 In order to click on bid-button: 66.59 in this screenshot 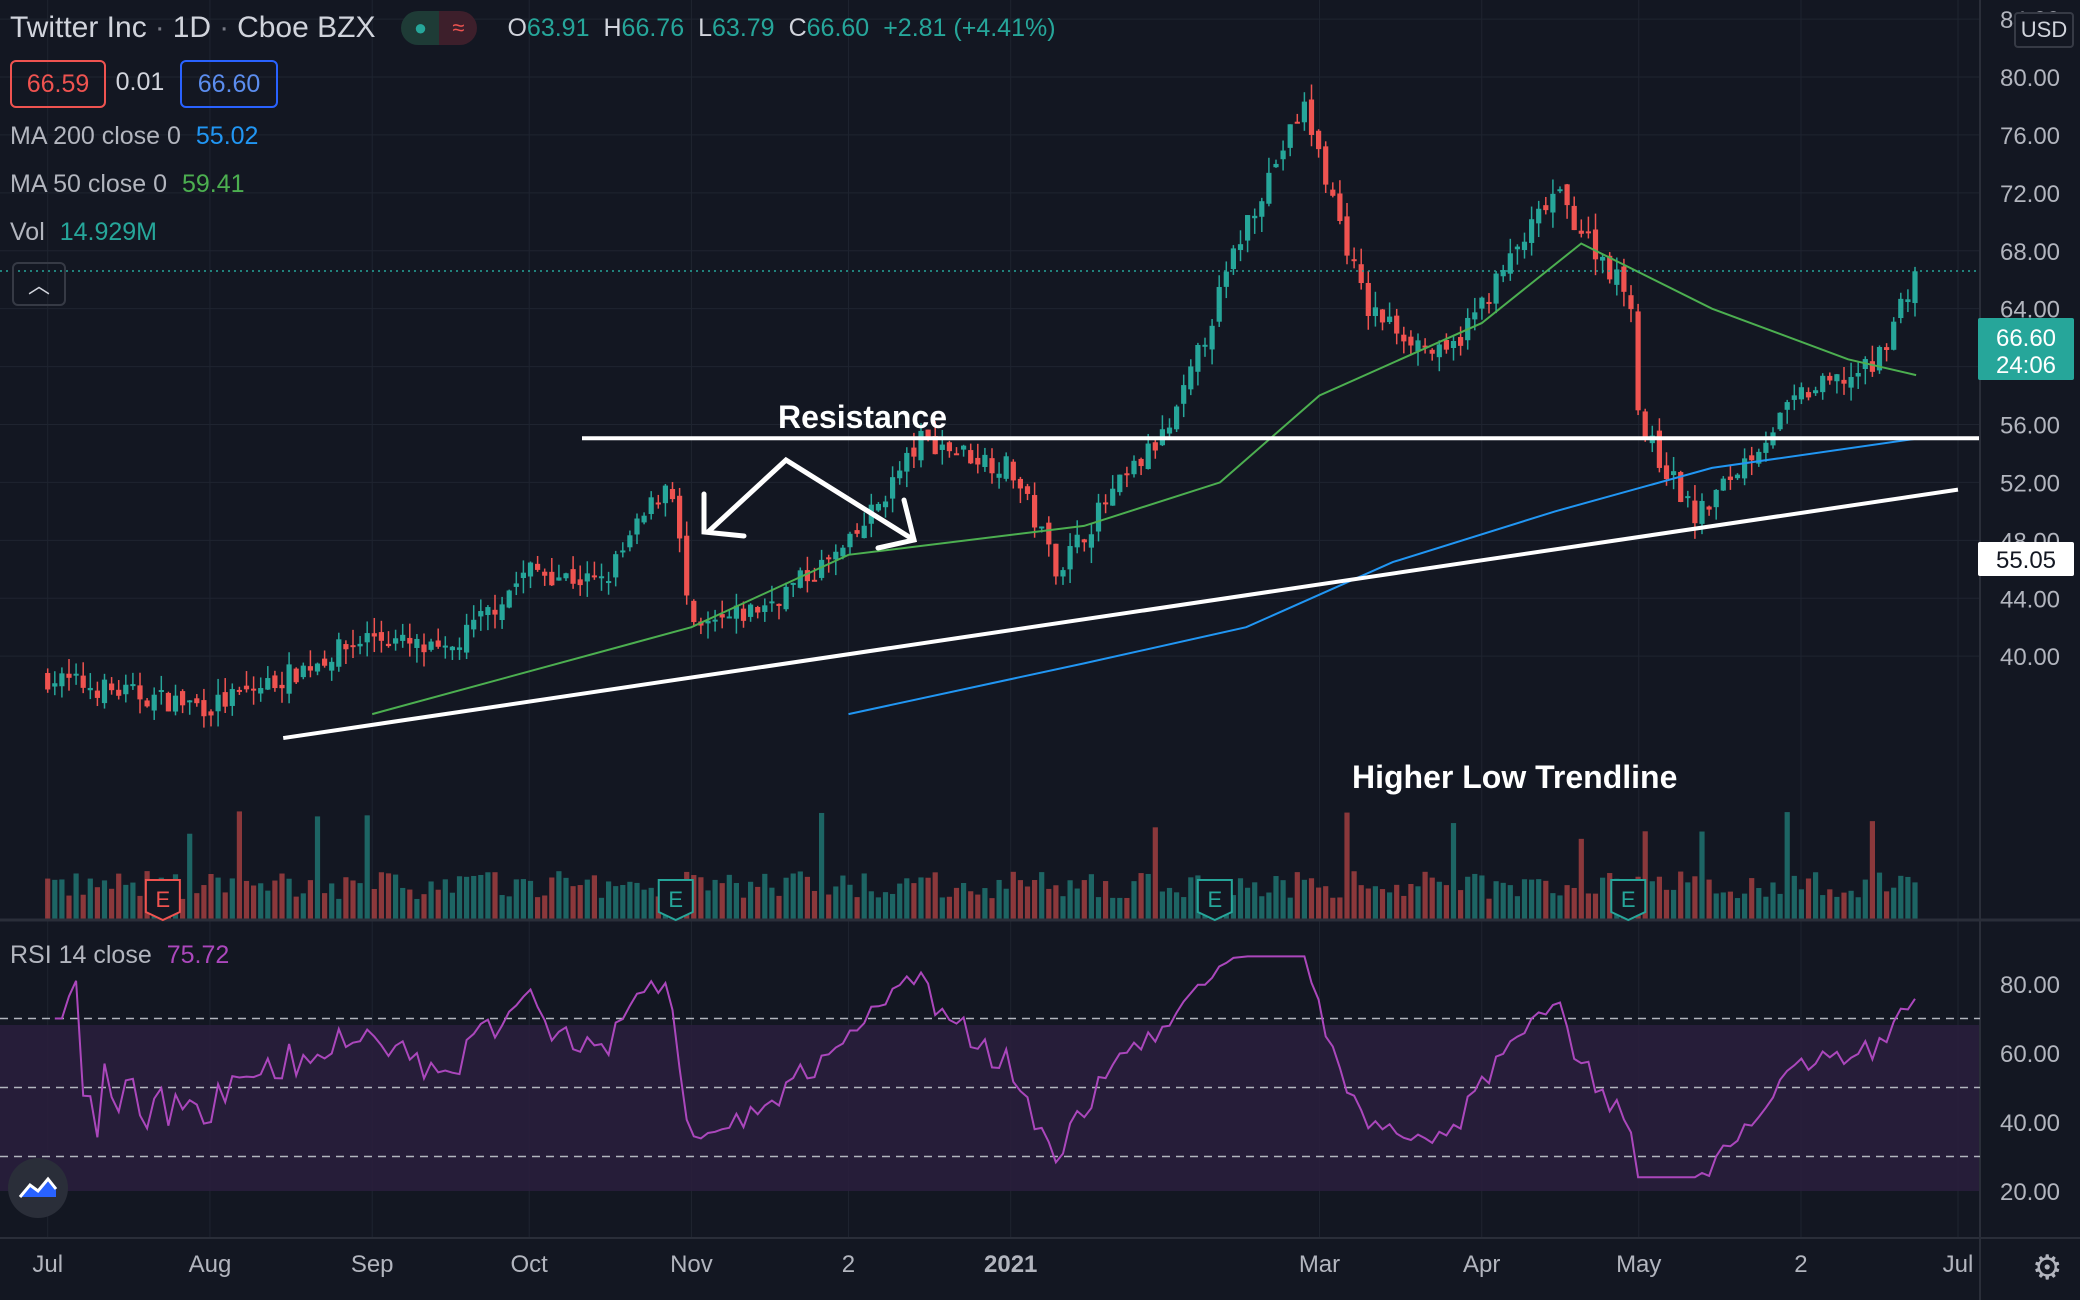, I will do `click(58, 84)`.